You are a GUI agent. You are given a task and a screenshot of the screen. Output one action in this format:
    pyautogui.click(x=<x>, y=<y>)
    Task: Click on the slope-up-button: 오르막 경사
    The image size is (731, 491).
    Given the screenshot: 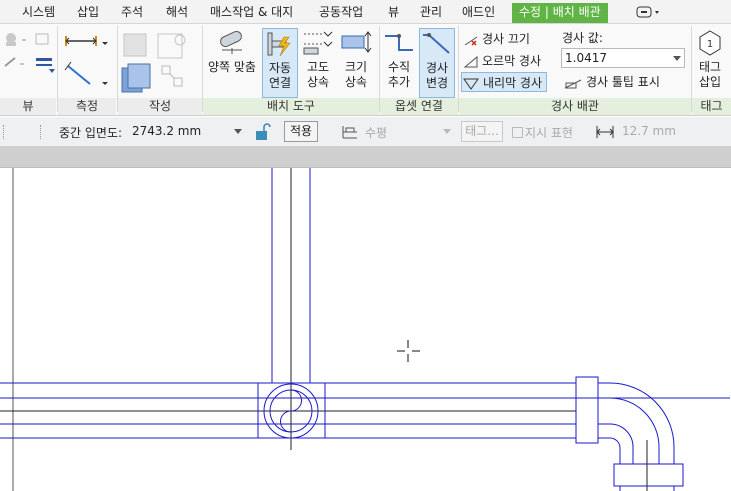 What is the action you would take?
    pyautogui.click(x=502, y=61)
    